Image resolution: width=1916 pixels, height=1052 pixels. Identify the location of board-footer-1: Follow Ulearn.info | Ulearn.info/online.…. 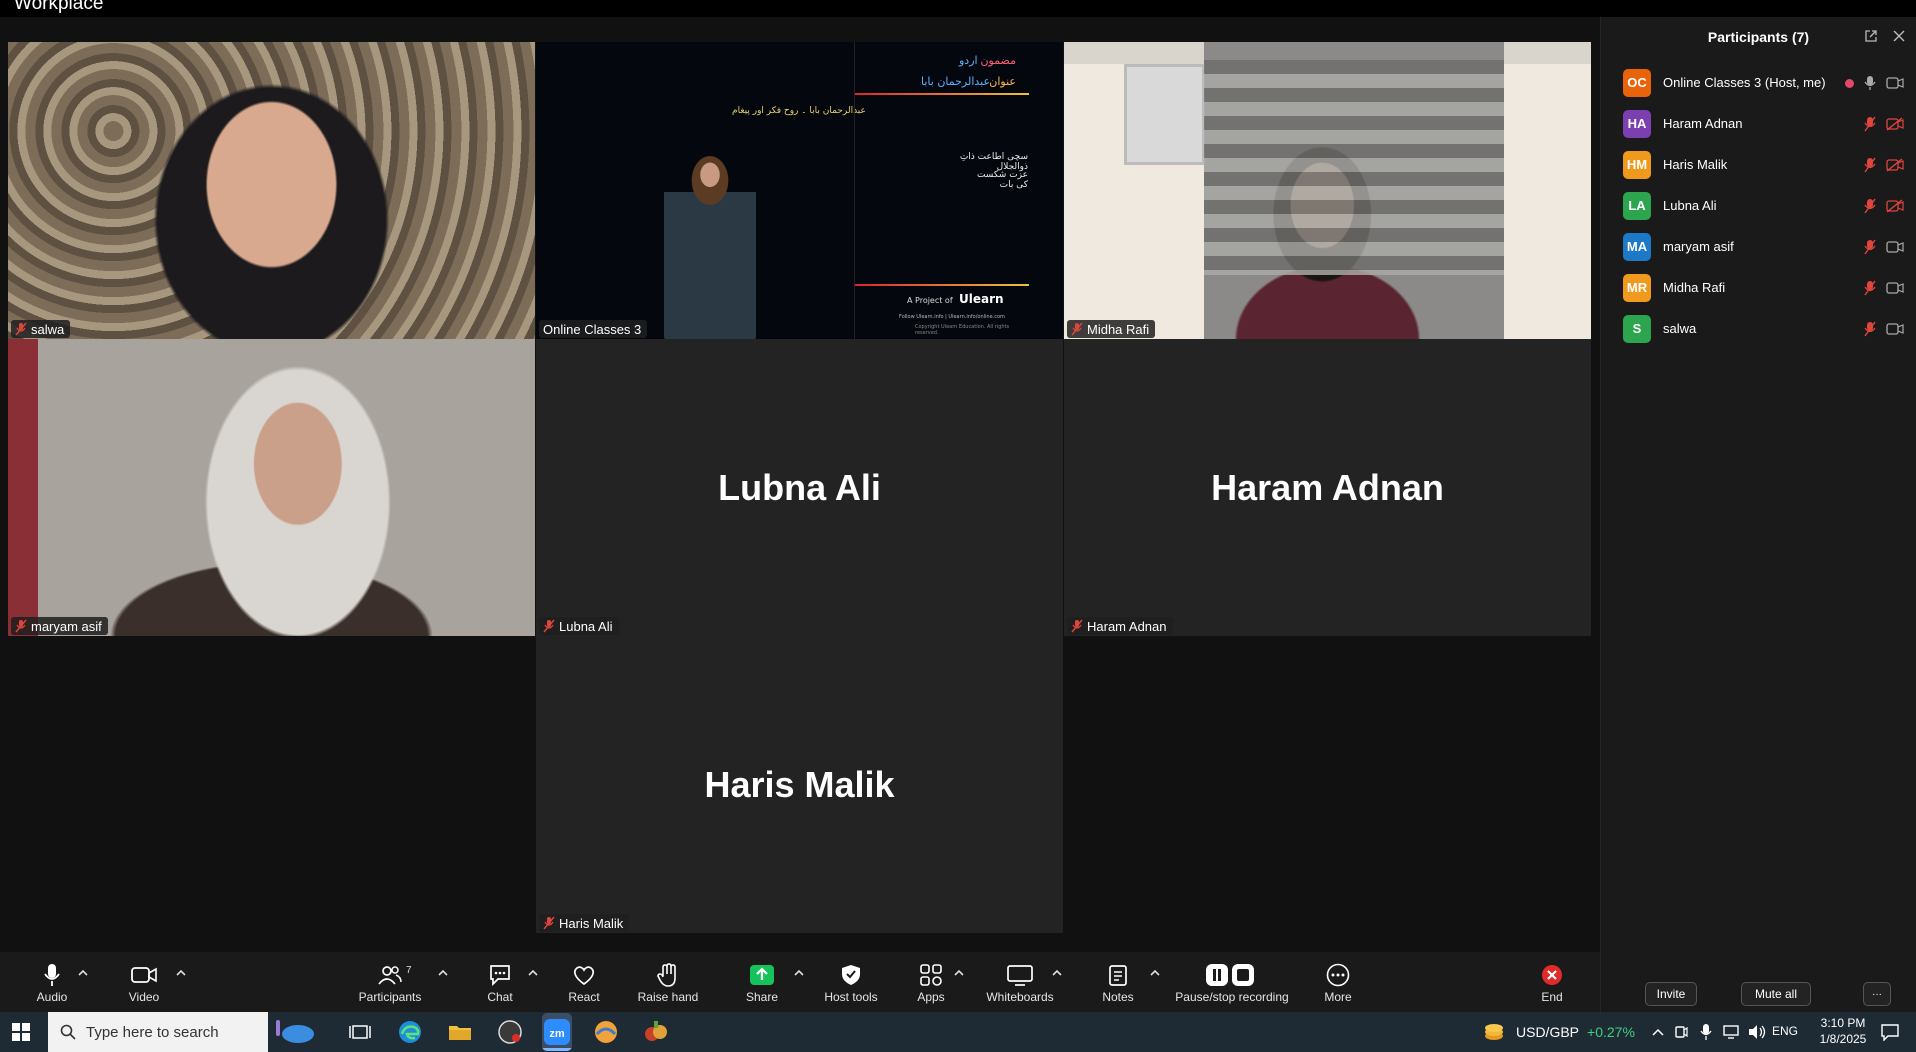
(952, 317).